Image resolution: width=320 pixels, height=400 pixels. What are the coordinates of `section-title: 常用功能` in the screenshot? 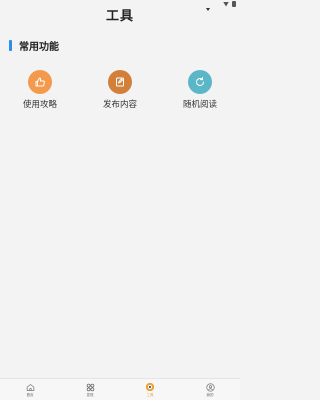 It's located at (39, 47).